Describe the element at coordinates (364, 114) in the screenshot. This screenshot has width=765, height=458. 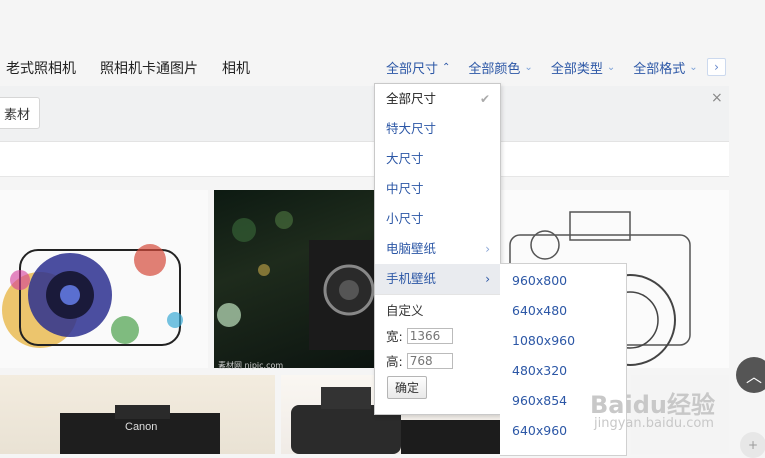
I see `filter-panel` at that location.